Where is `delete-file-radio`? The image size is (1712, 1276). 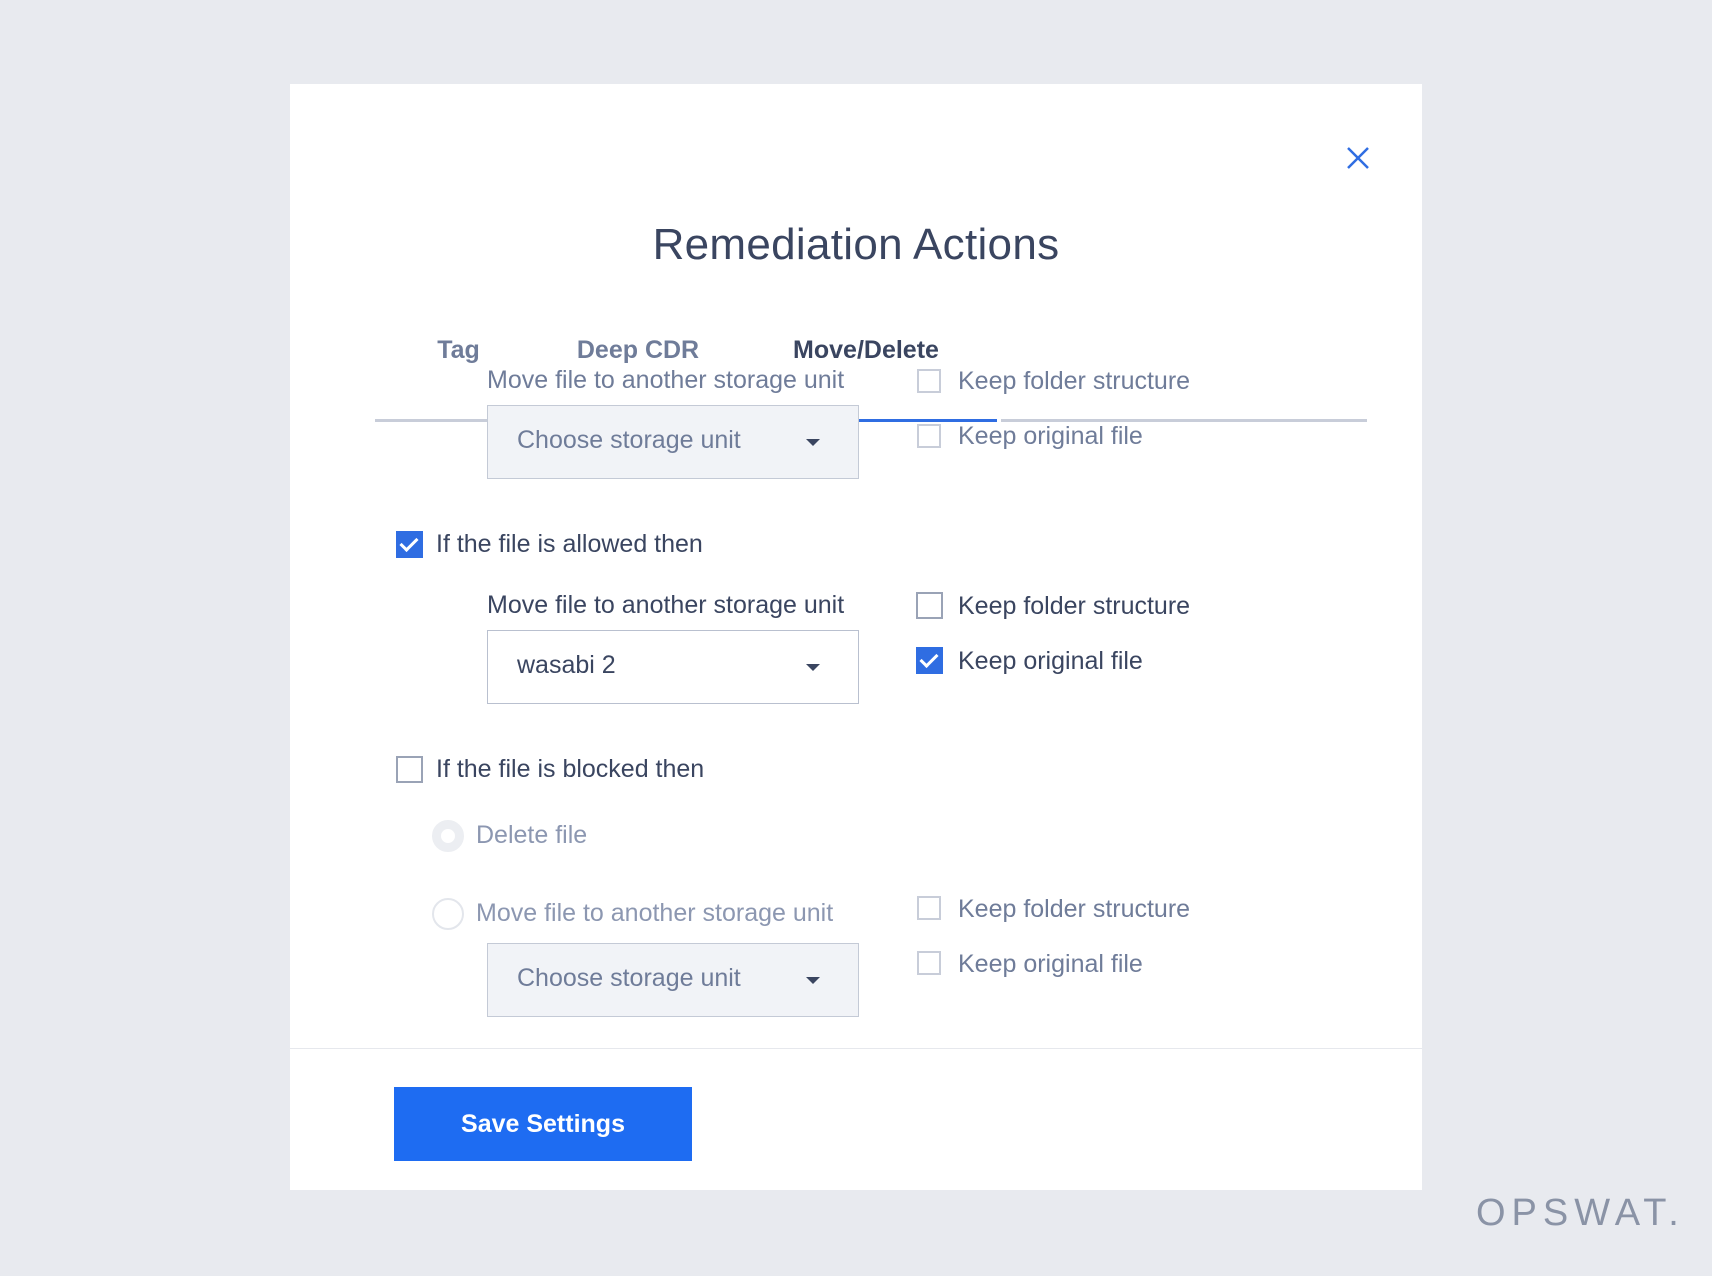
delete-file-radio is located at coordinates (448, 836).